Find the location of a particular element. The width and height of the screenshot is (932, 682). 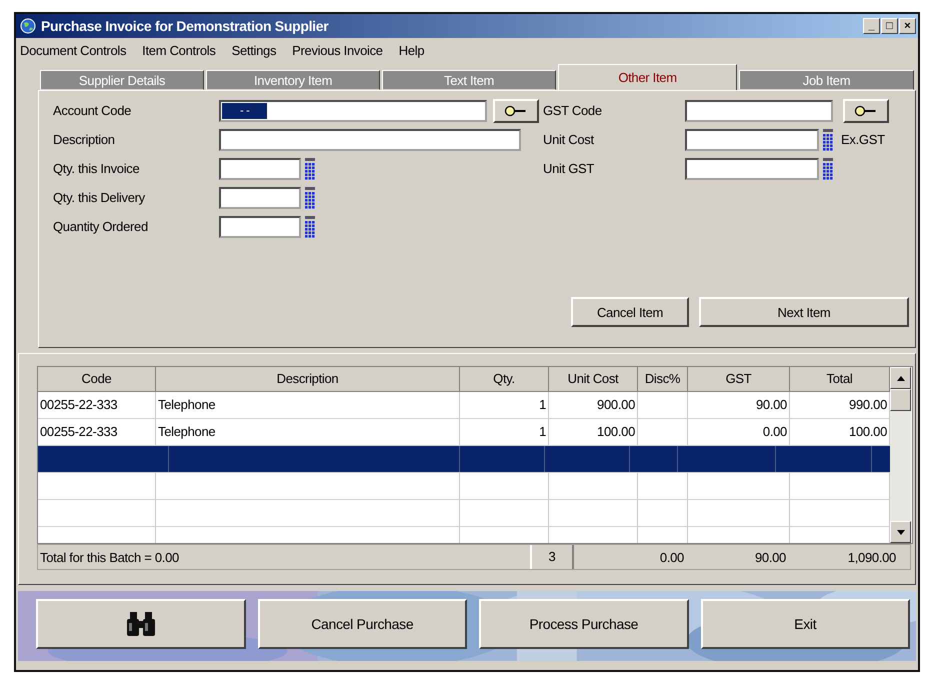

menu-item: Item Controls is located at coordinates (179, 51).